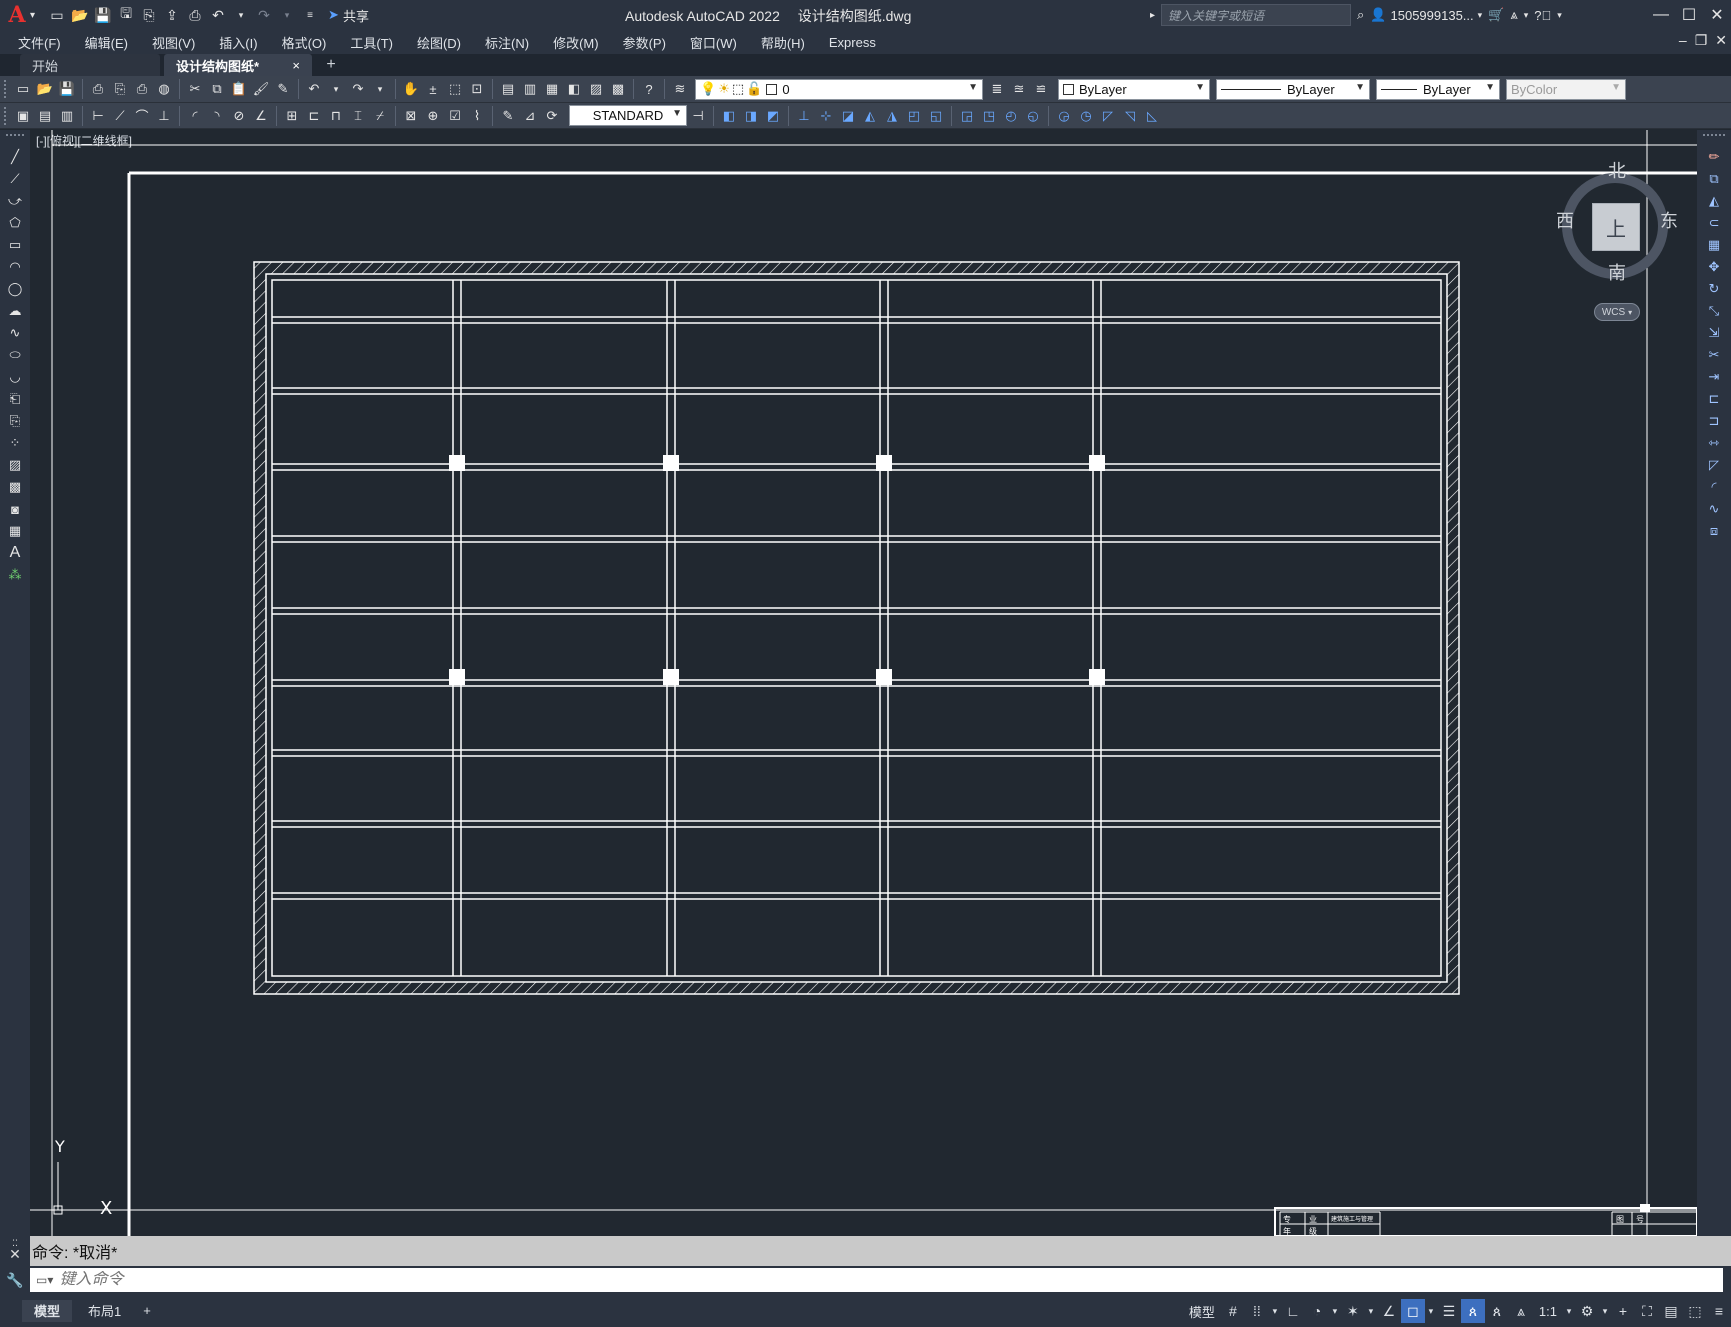  What do you see at coordinates (914, 116) in the screenshot?
I see `ucs-3point-icon: ◰` at bounding box center [914, 116].